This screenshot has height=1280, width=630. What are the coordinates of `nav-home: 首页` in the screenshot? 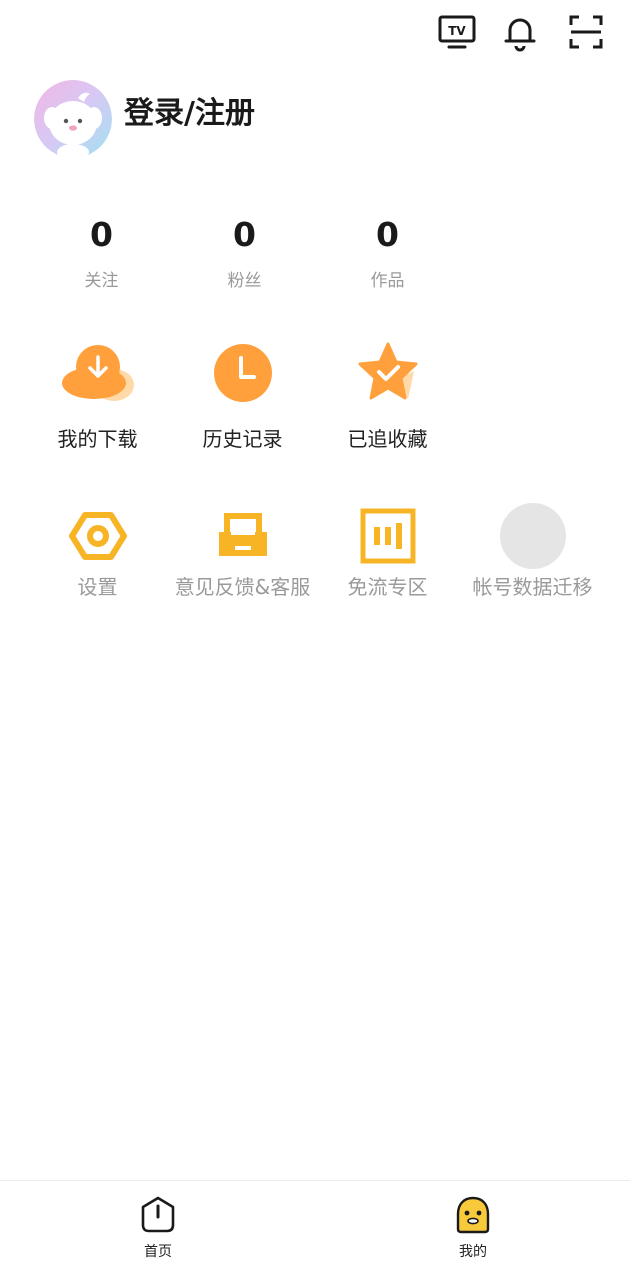 It's located at (158, 1228).